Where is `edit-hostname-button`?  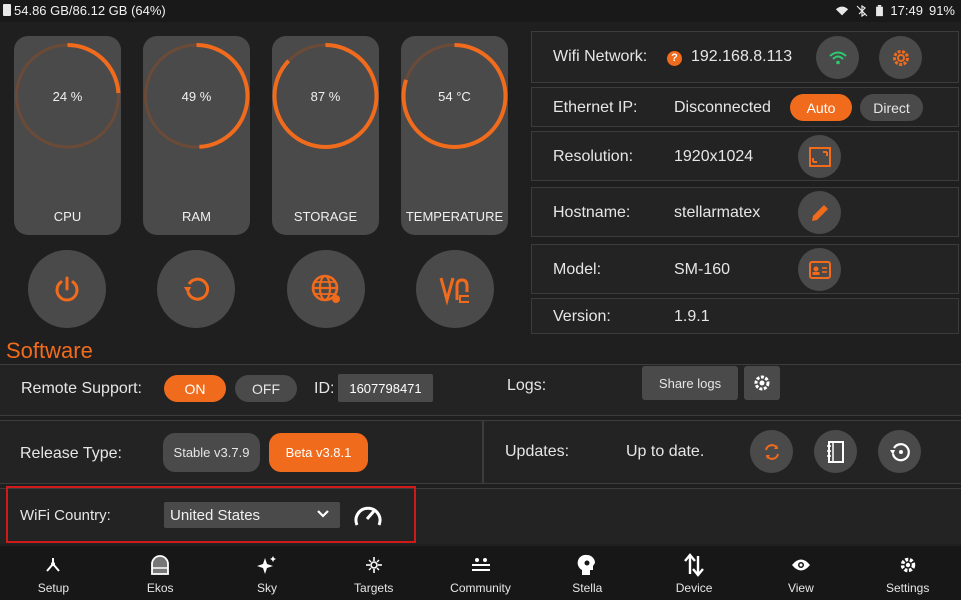
edit-hostname-button is located at coordinates (819, 212).